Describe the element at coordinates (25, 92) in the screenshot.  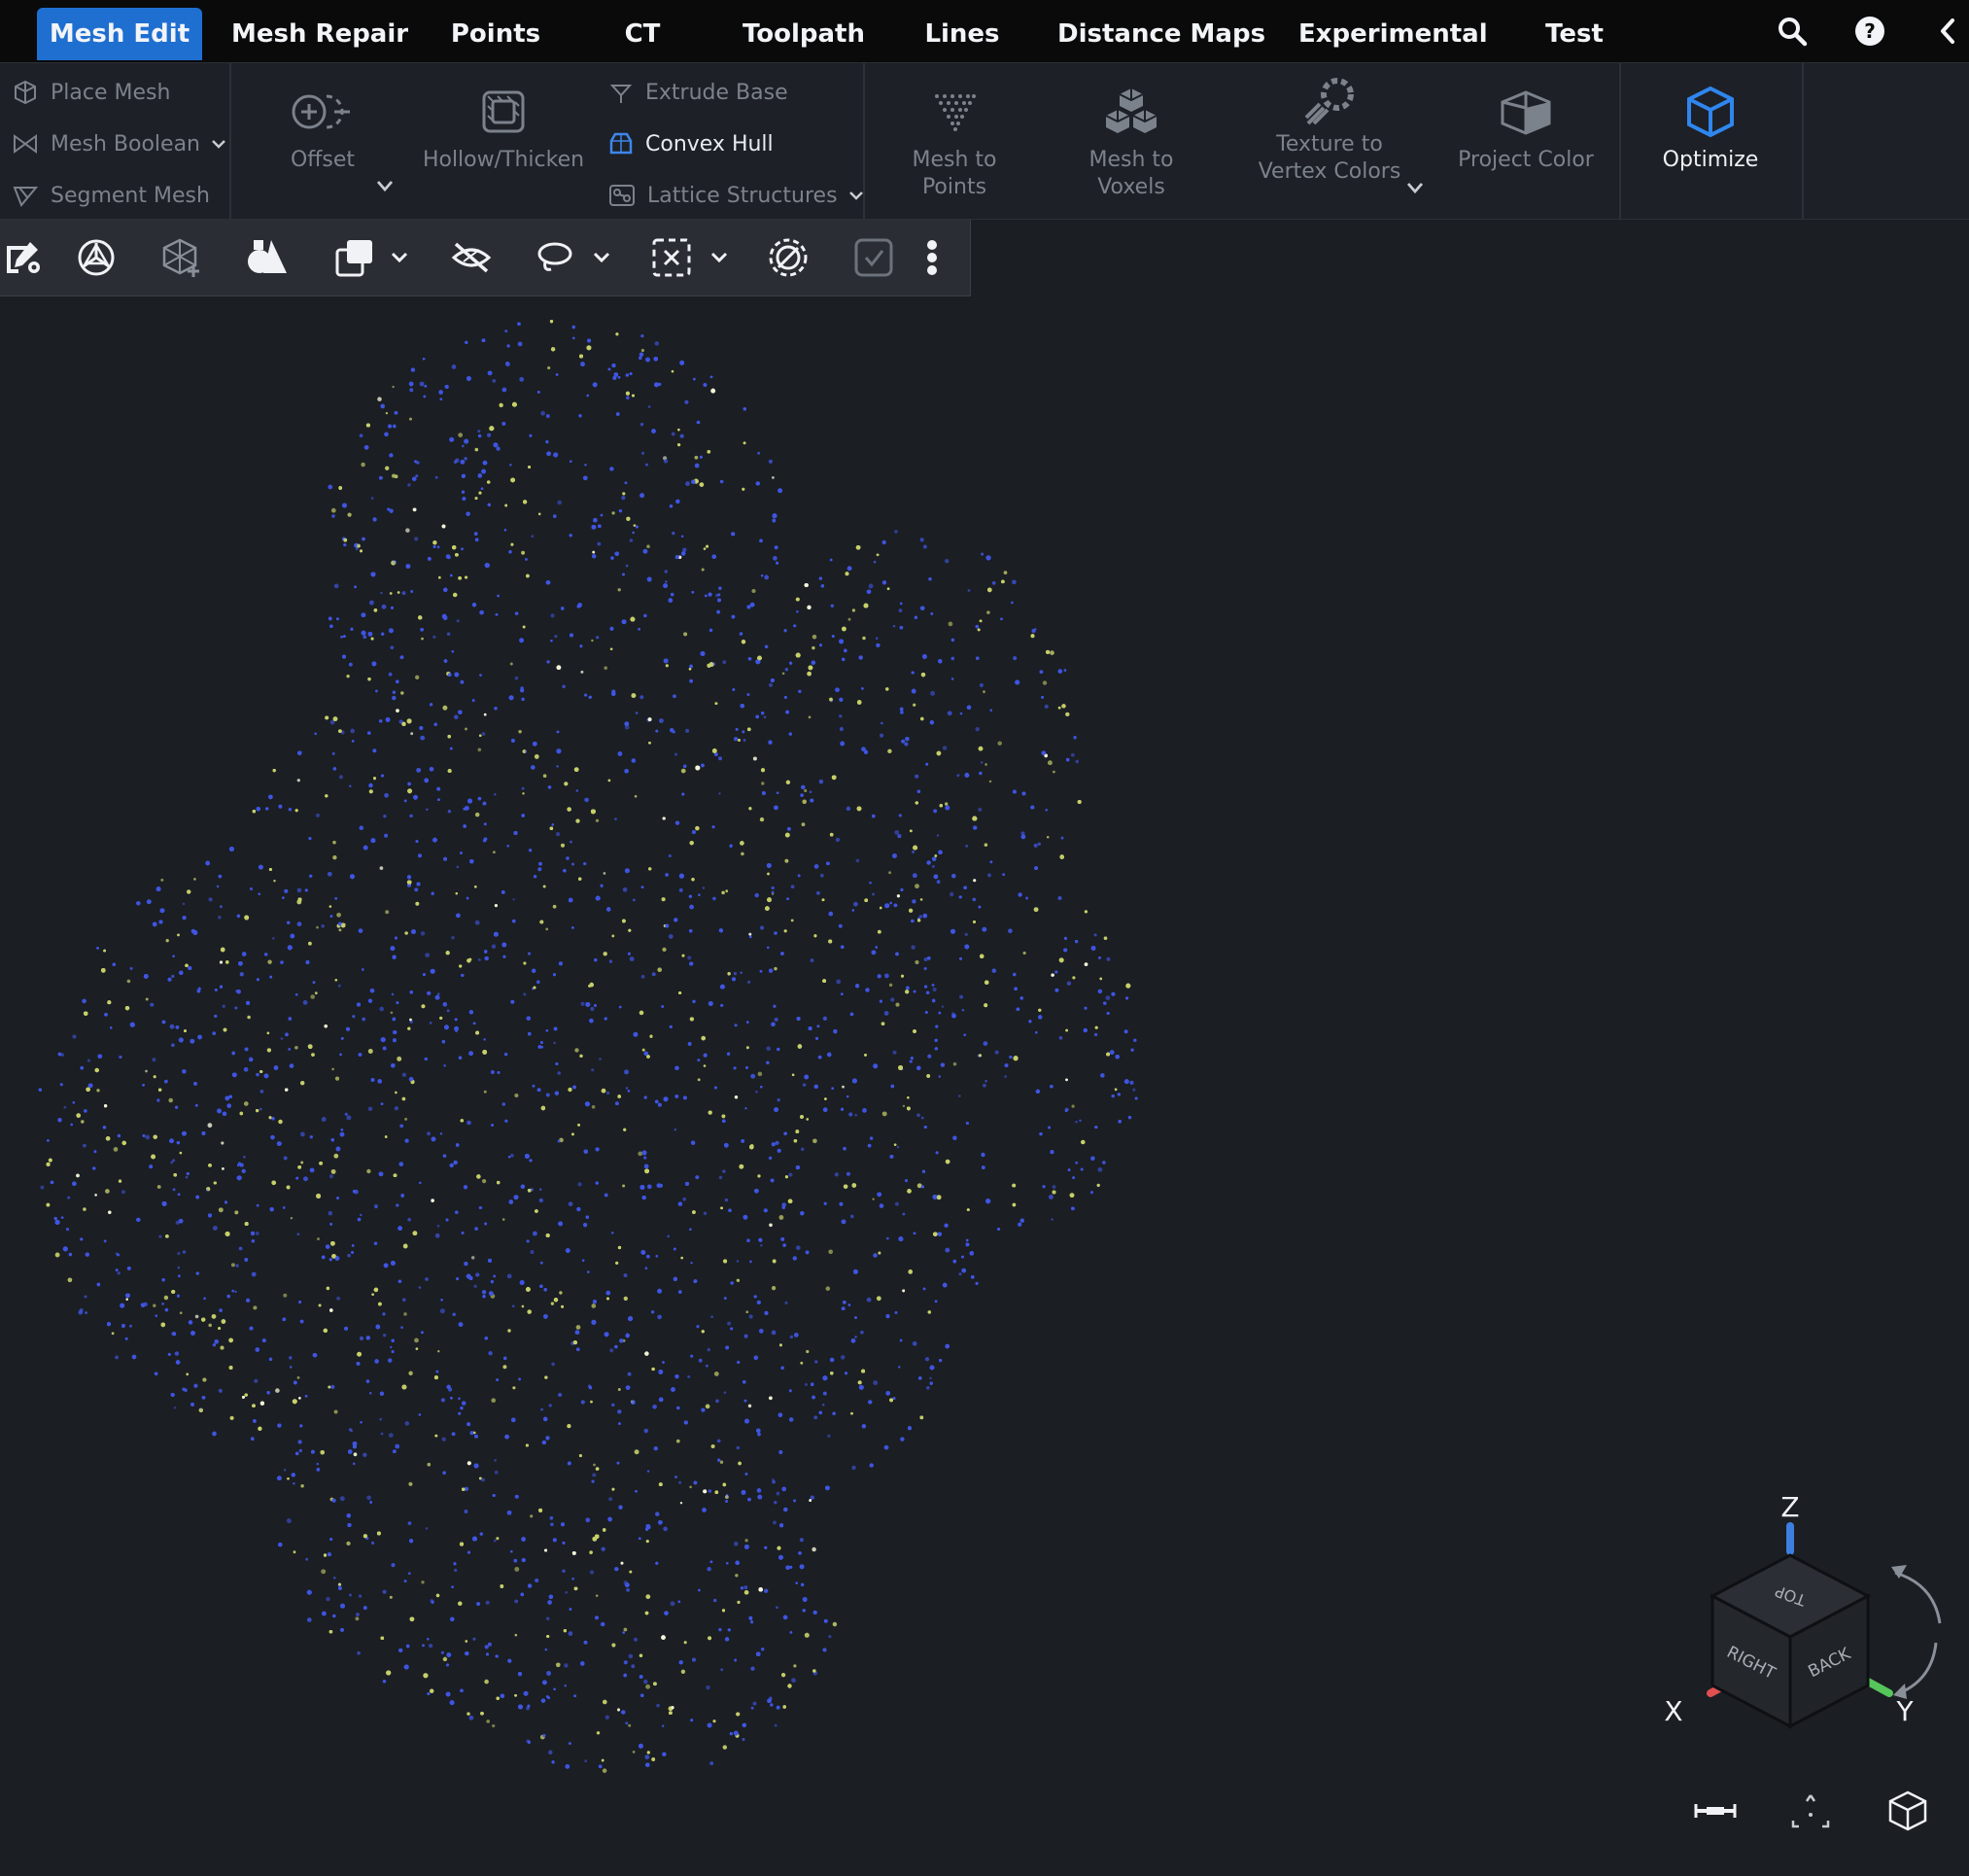
I see `place-mesh-icon` at that location.